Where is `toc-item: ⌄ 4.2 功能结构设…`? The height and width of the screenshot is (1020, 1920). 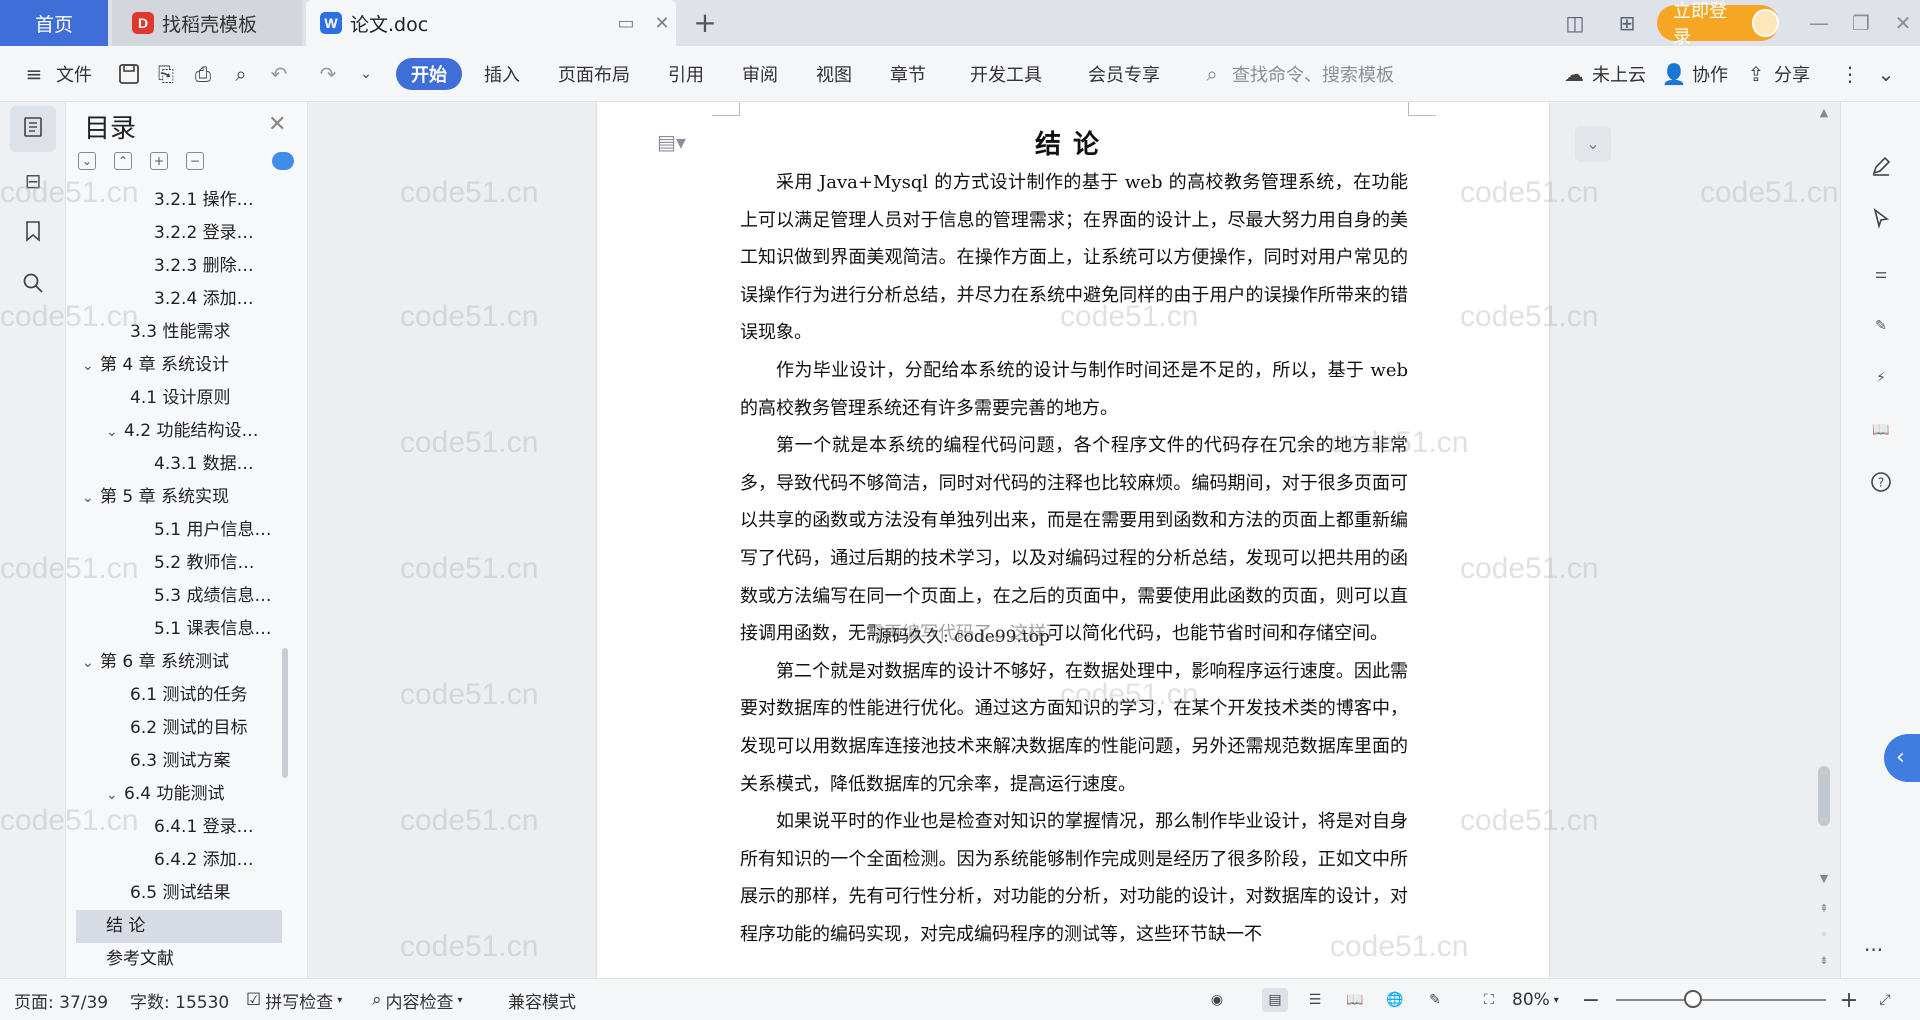 toc-item: ⌄ 4.2 功能结构设… is located at coordinates (182, 431).